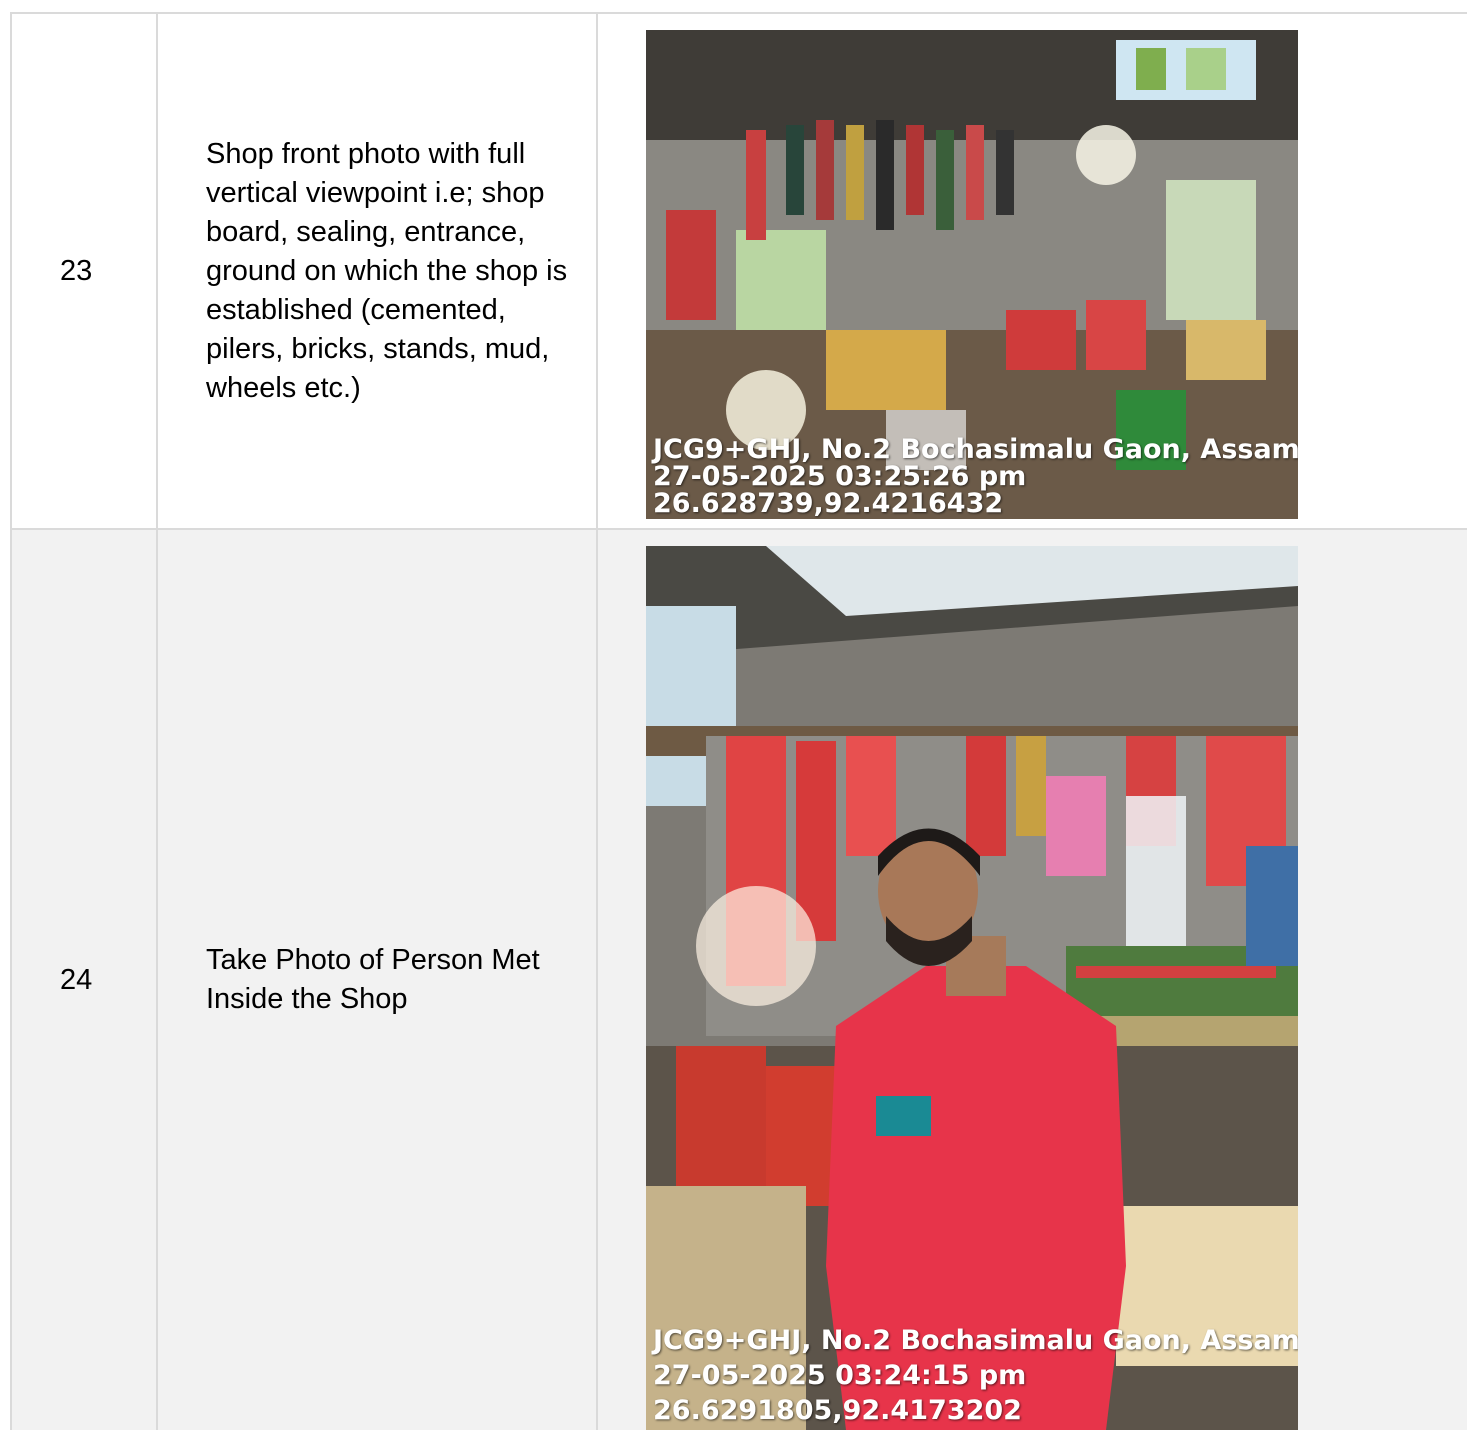 Image resolution: width=1467 pixels, height=1430 pixels. Describe the element at coordinates (76, 270) in the screenshot. I see `row-number: 23` at that location.